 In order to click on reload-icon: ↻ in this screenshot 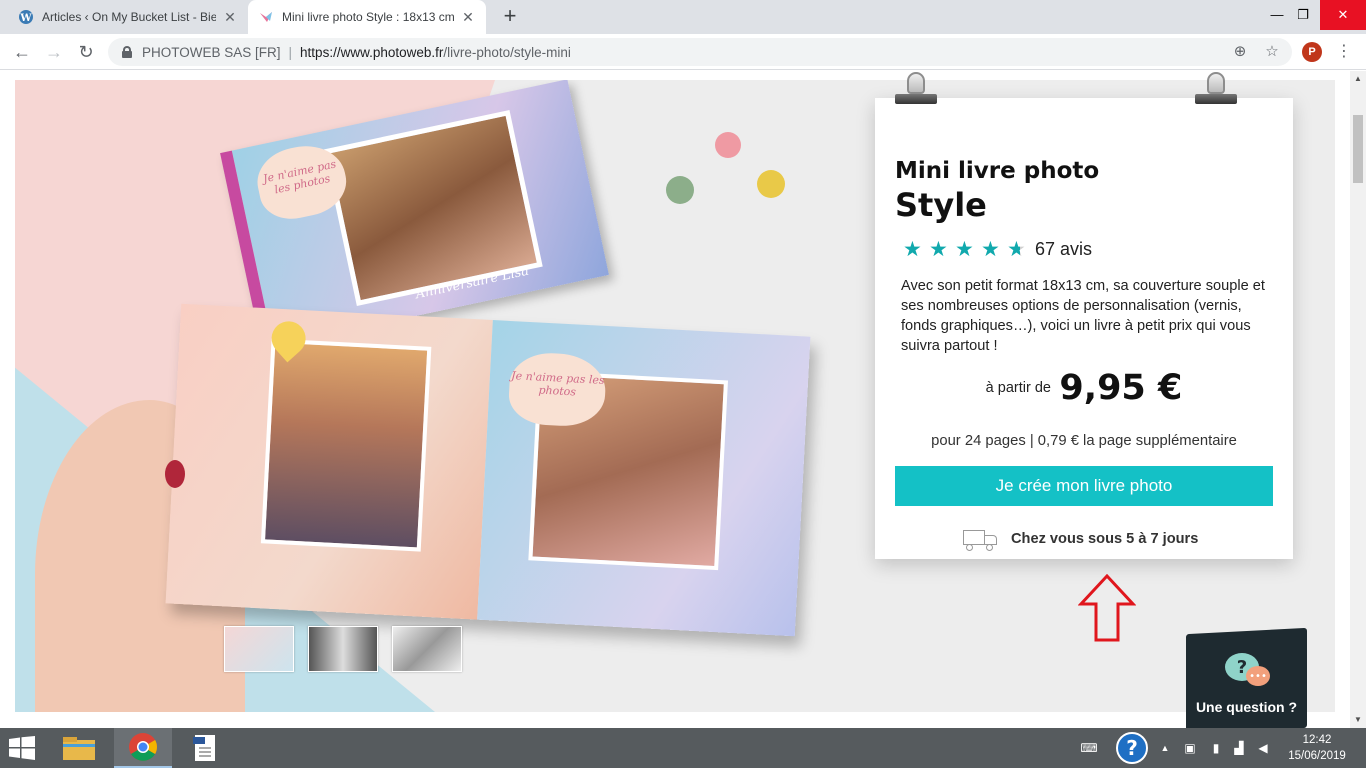, I will do `click(86, 52)`.